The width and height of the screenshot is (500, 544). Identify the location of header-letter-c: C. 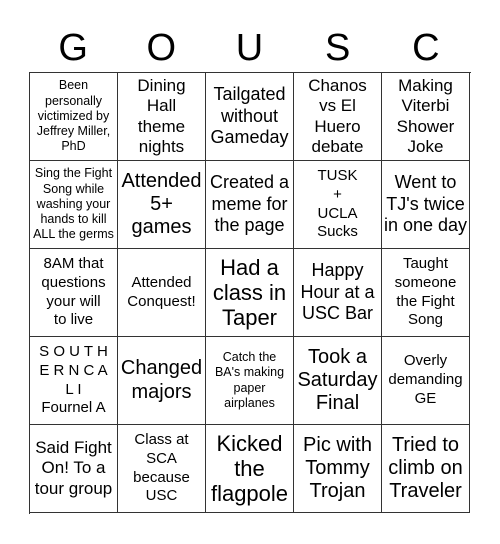
(426, 48).